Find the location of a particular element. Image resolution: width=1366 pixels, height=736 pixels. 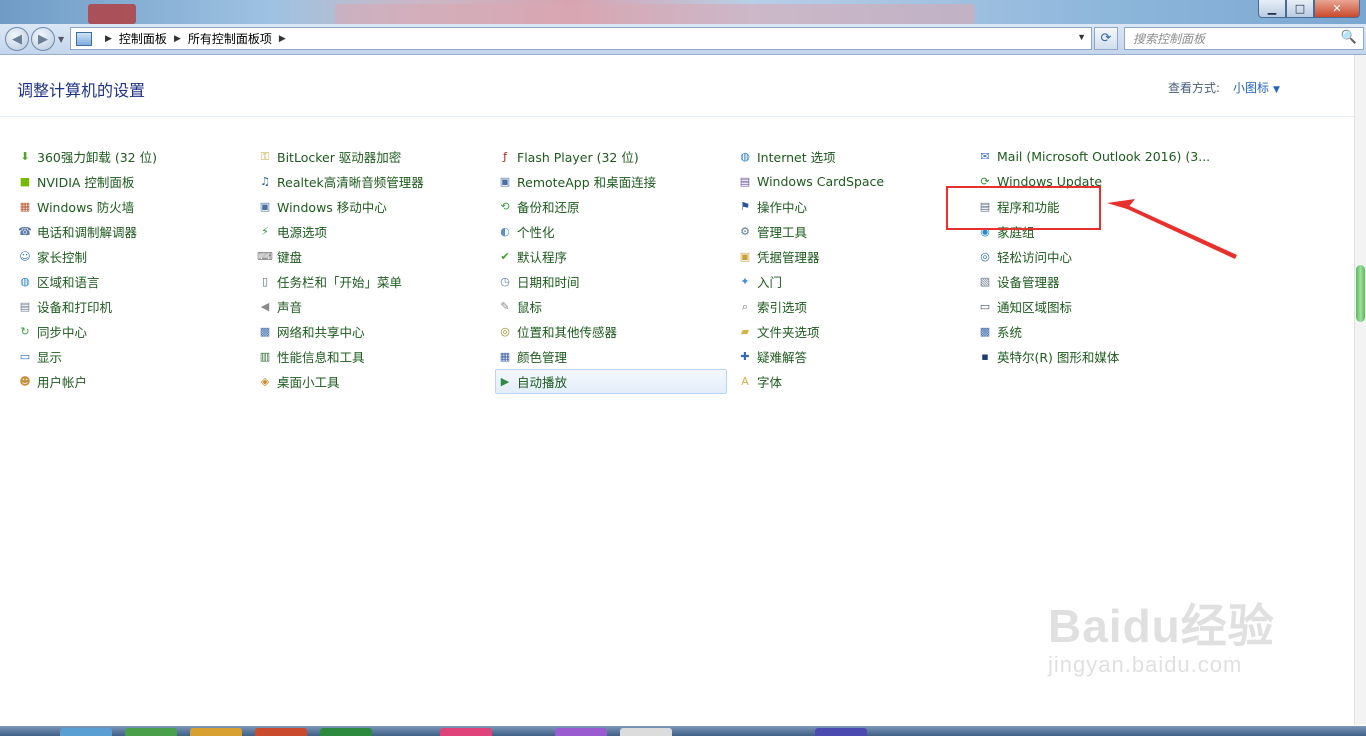

control-panel-item: ◀ 声音 is located at coordinates (340, 306).